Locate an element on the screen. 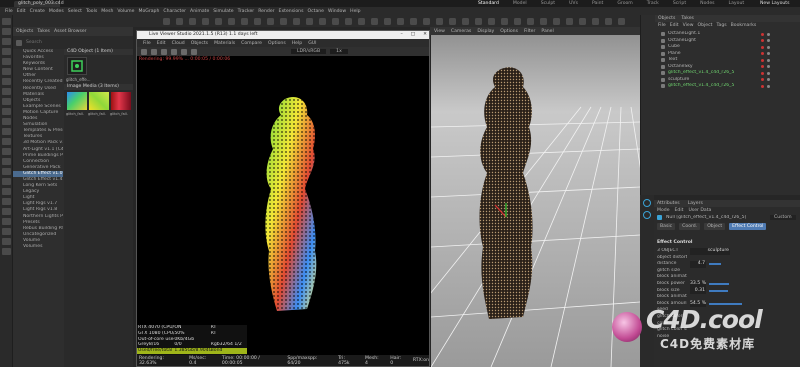  attributes-tab-layers: Layers is located at coordinates (695, 203).